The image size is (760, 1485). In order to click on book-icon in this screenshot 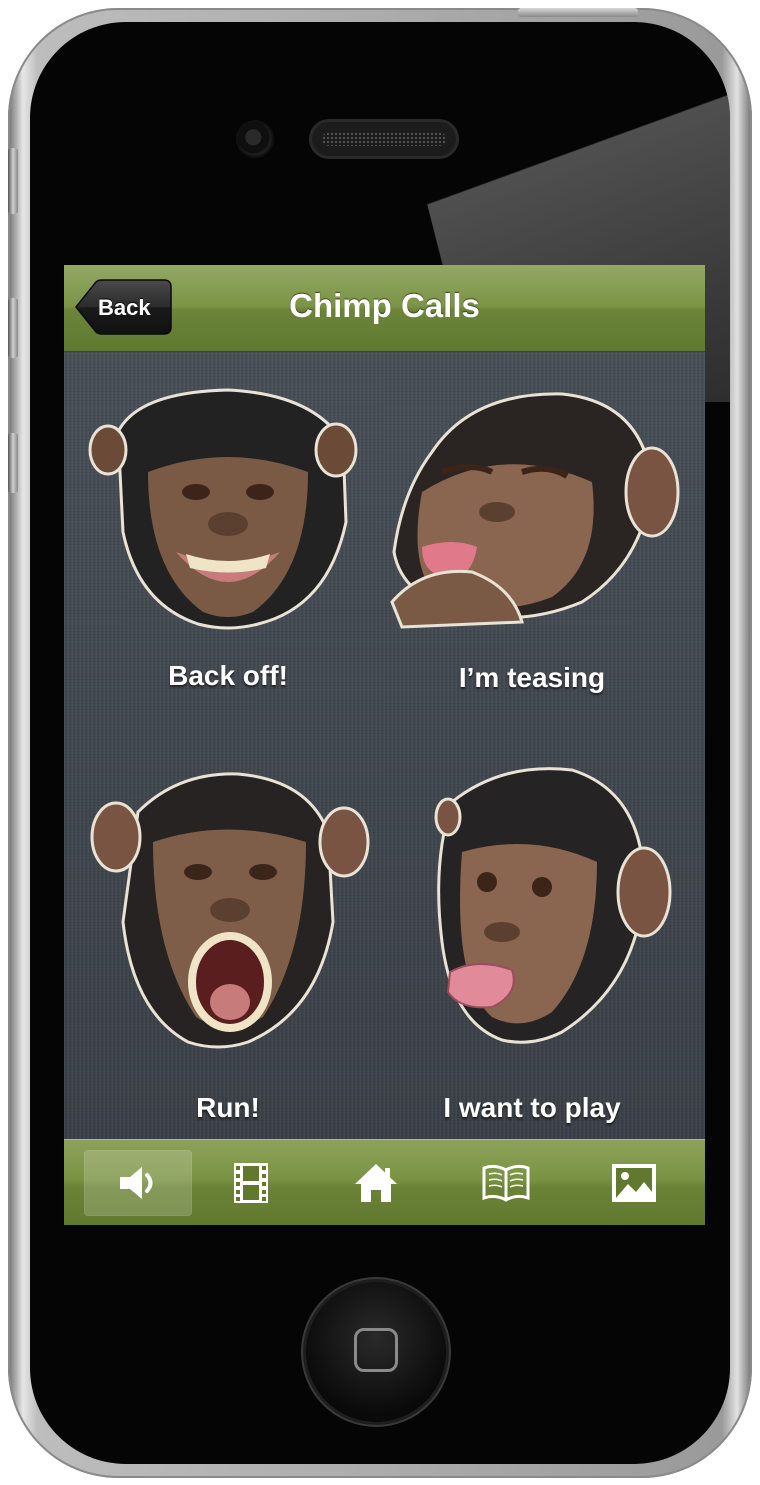, I will do `click(506, 1183)`.